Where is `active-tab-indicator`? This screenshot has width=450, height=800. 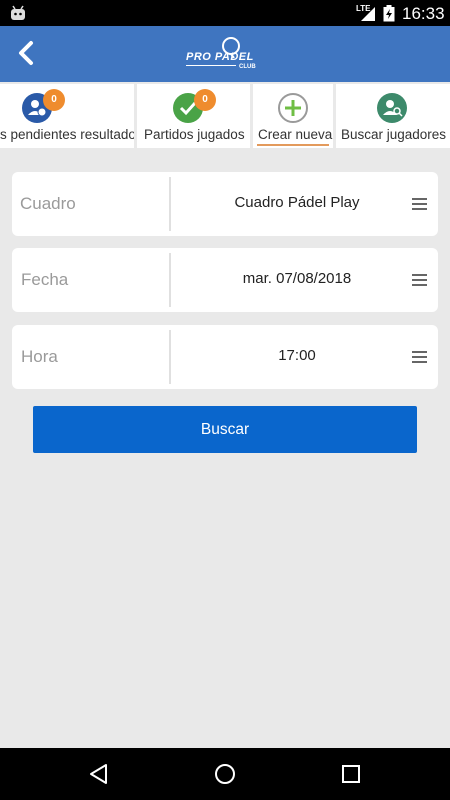 active-tab-indicator is located at coordinates (293, 145).